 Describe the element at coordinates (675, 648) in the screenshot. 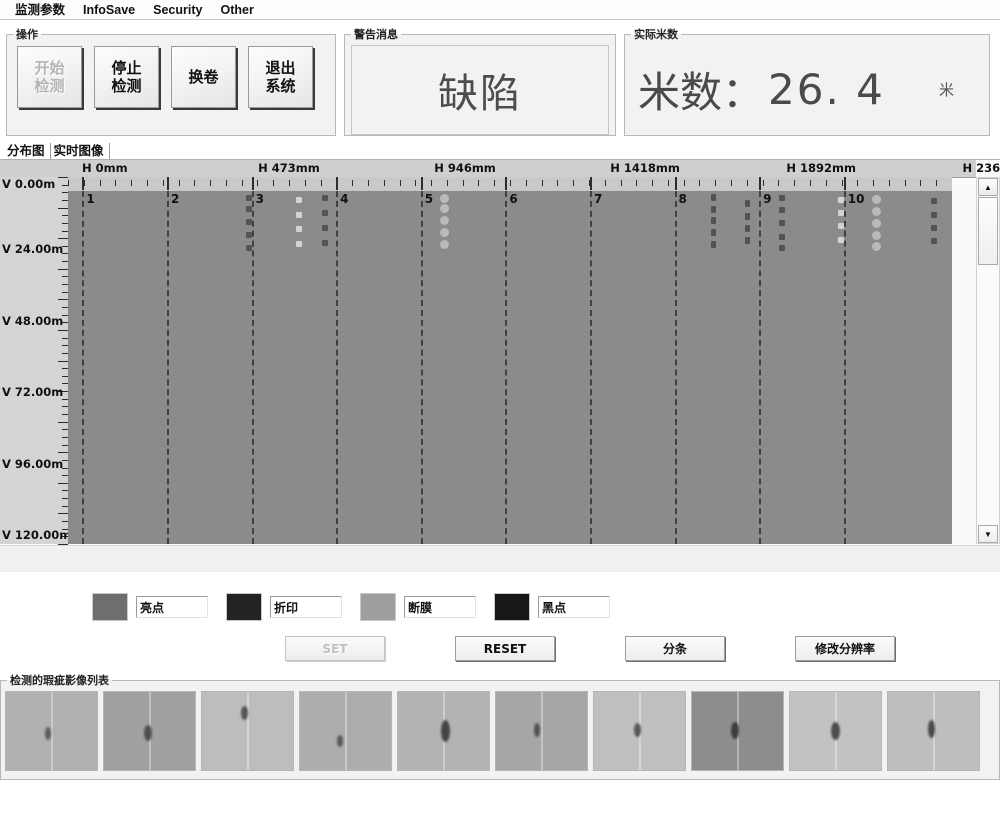

I see `slitting-button: 分条` at that location.